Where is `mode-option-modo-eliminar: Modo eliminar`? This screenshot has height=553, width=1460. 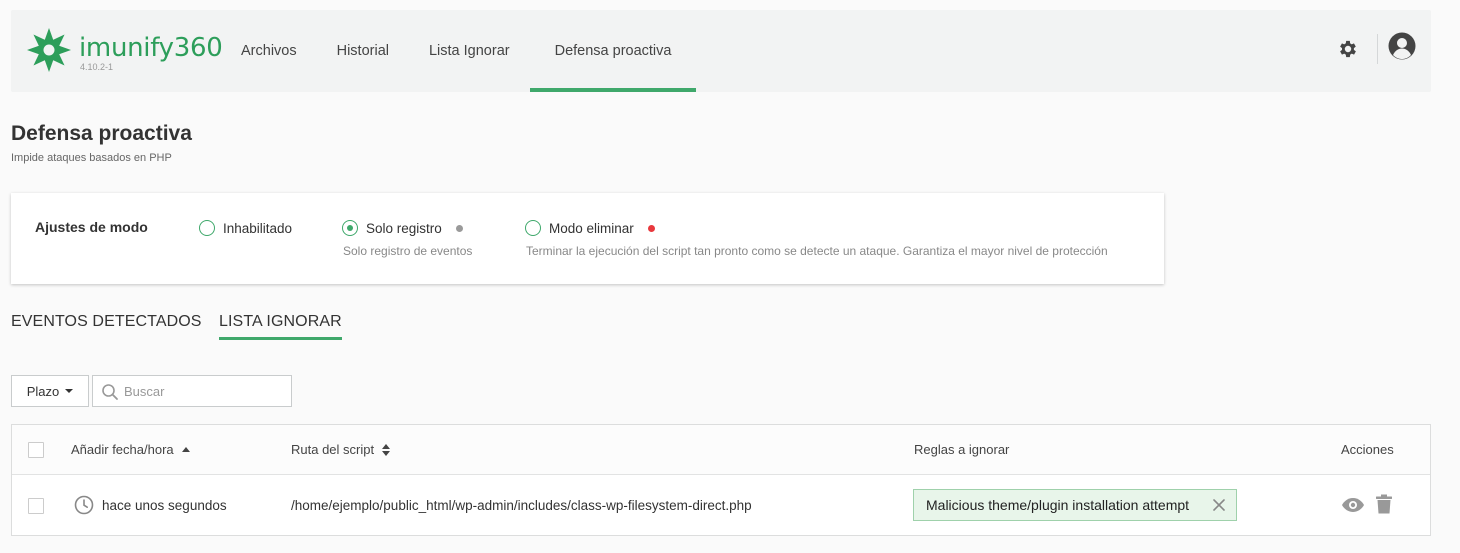
mode-option-modo-eliminar: Modo eliminar is located at coordinates (590, 228).